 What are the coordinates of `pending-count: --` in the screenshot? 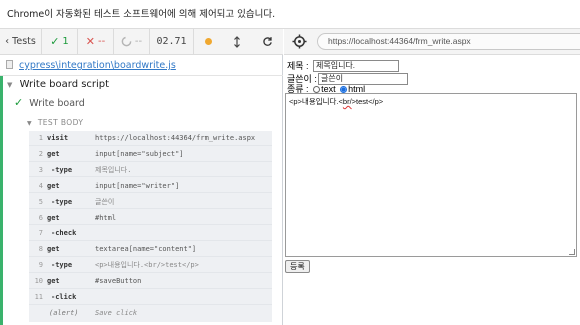 It's located at (132, 41).